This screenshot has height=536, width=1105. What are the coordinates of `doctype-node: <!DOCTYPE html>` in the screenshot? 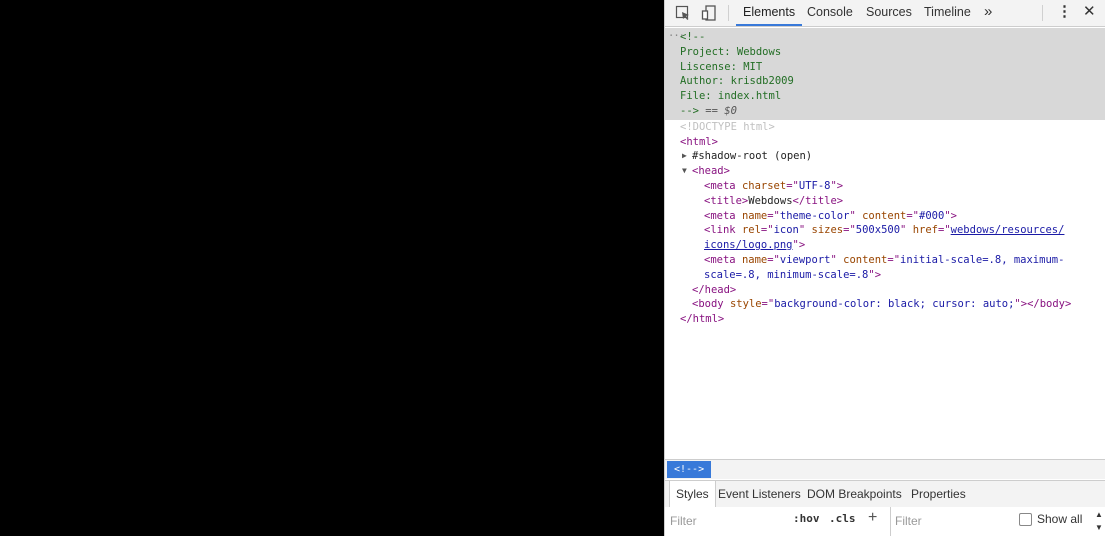 It's located at (885, 127).